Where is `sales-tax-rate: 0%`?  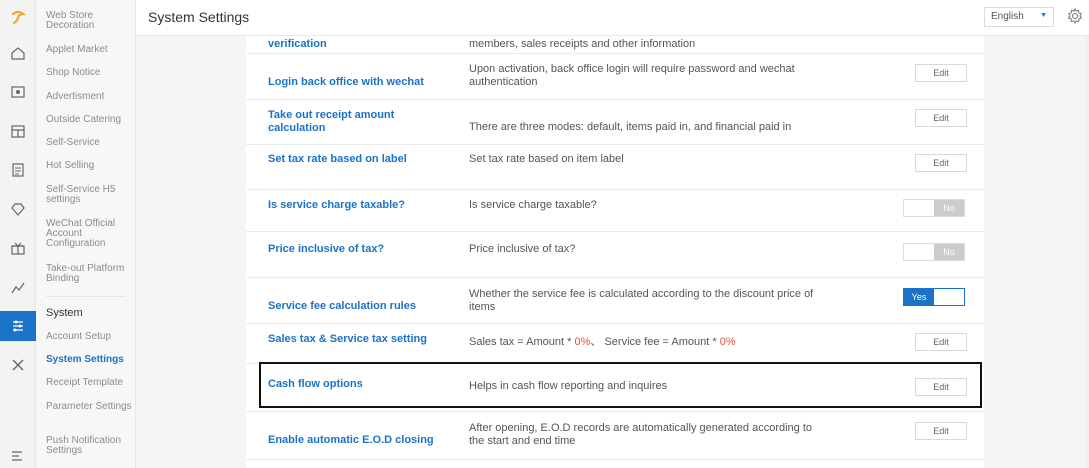
sales-tax-rate: 0% is located at coordinates (582, 342).